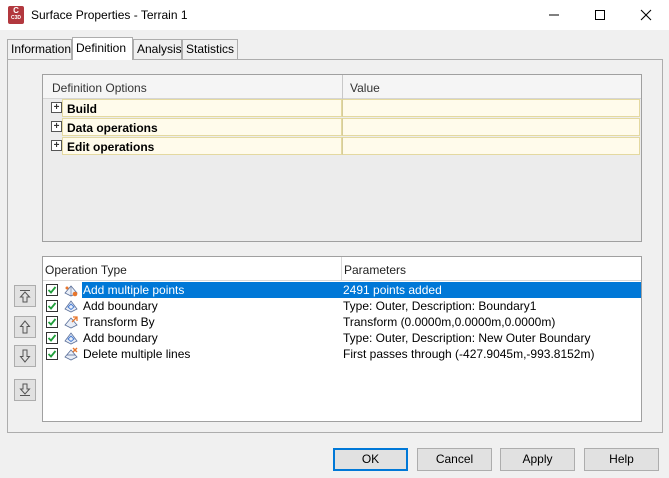  I want to click on close-button, so click(646, 15).